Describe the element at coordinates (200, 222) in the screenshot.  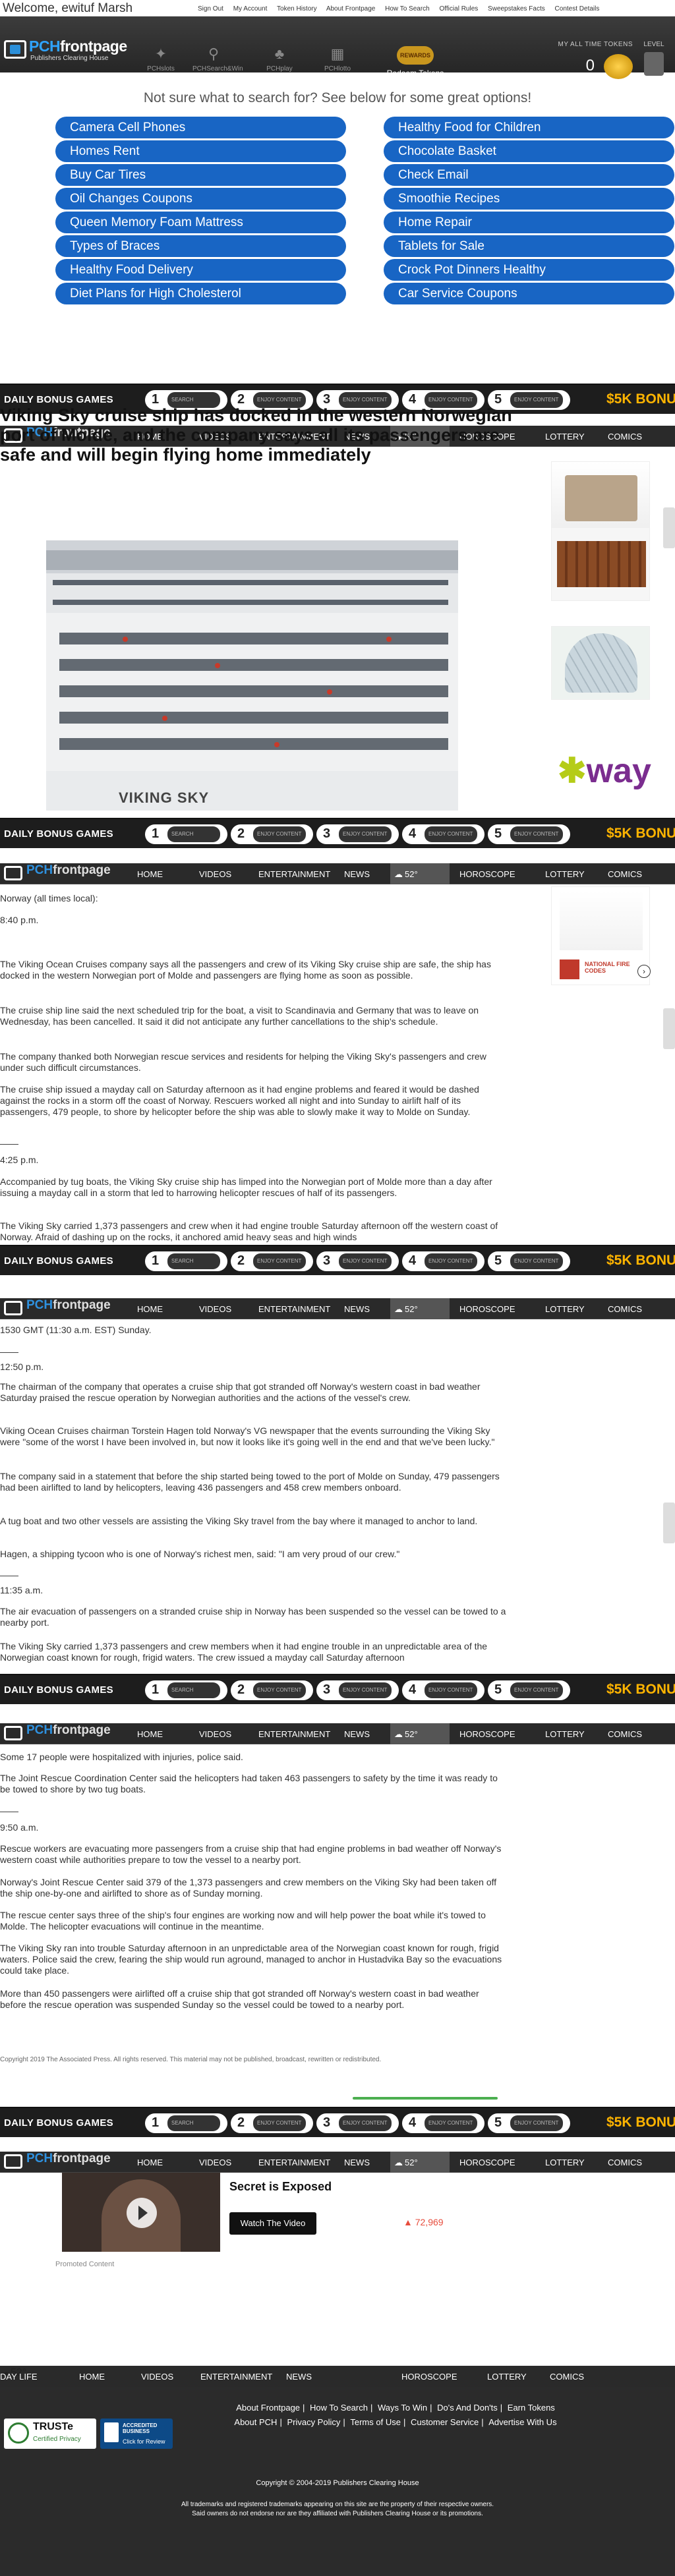
I see `search-tile: Queen Memory Foam Mattress` at that location.